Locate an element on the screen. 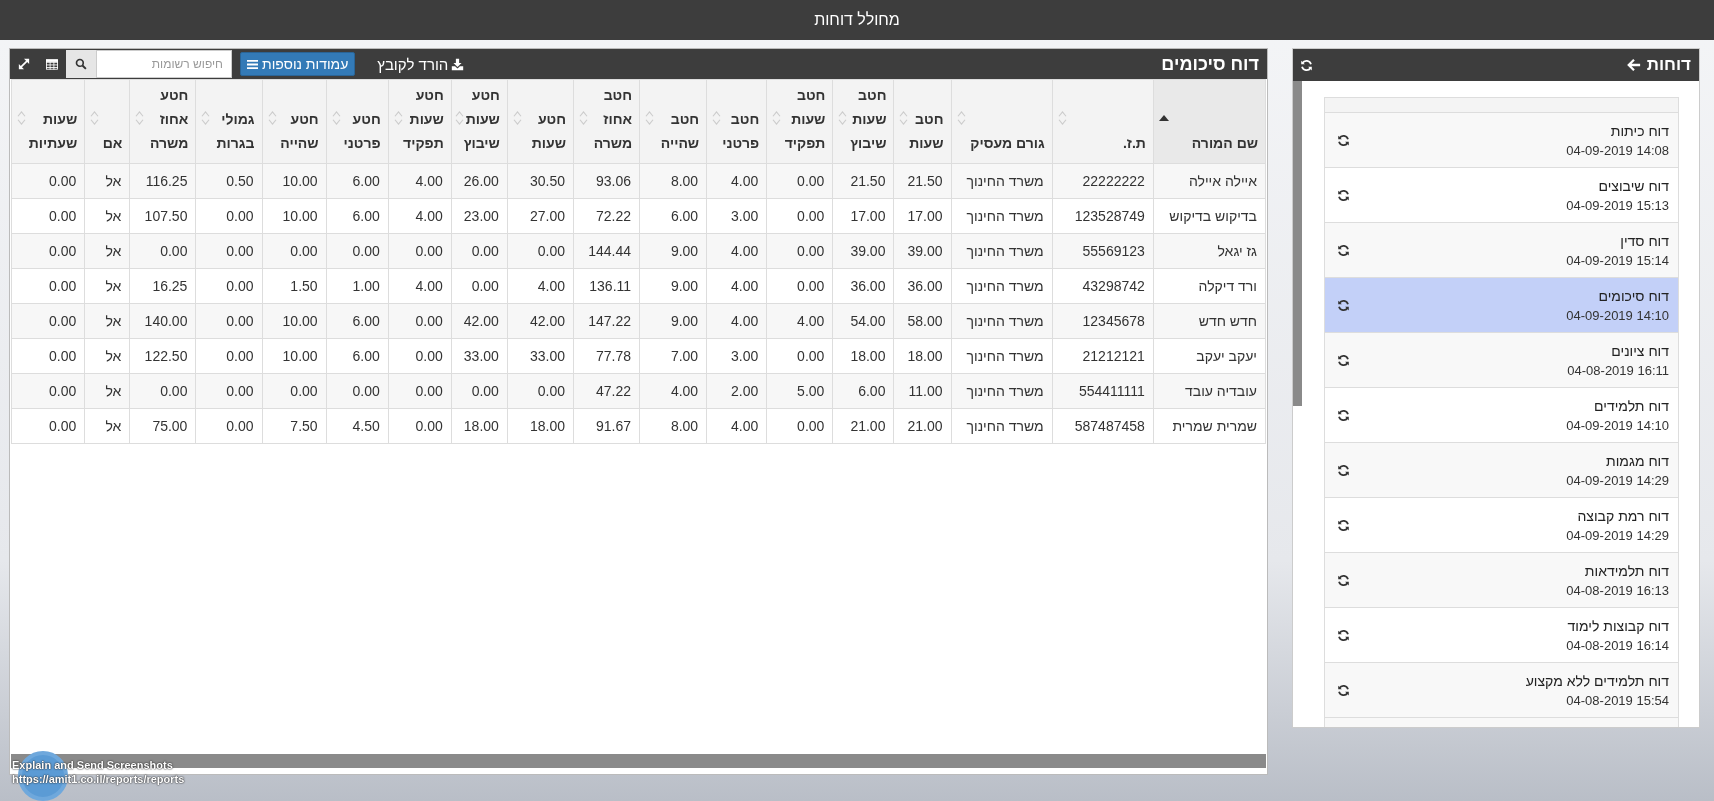 The height and width of the screenshot is (801, 1714). report-name: דוח כיתות is located at coordinates (1639, 130).